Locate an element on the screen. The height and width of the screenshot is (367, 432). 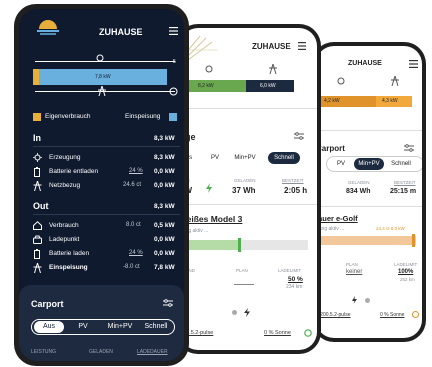
back-bestzeit-value: 25:15 m is located at coordinates (403, 191).